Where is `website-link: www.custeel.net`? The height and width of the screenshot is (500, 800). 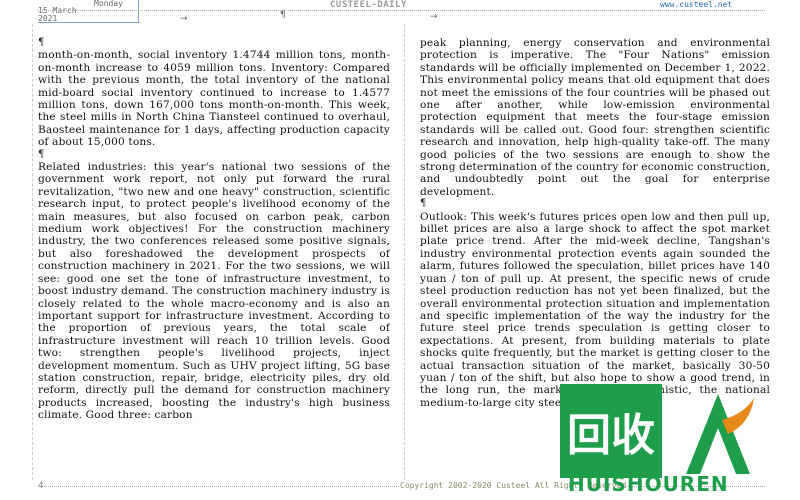 website-link: www.custeel.net is located at coordinates (696, 4).